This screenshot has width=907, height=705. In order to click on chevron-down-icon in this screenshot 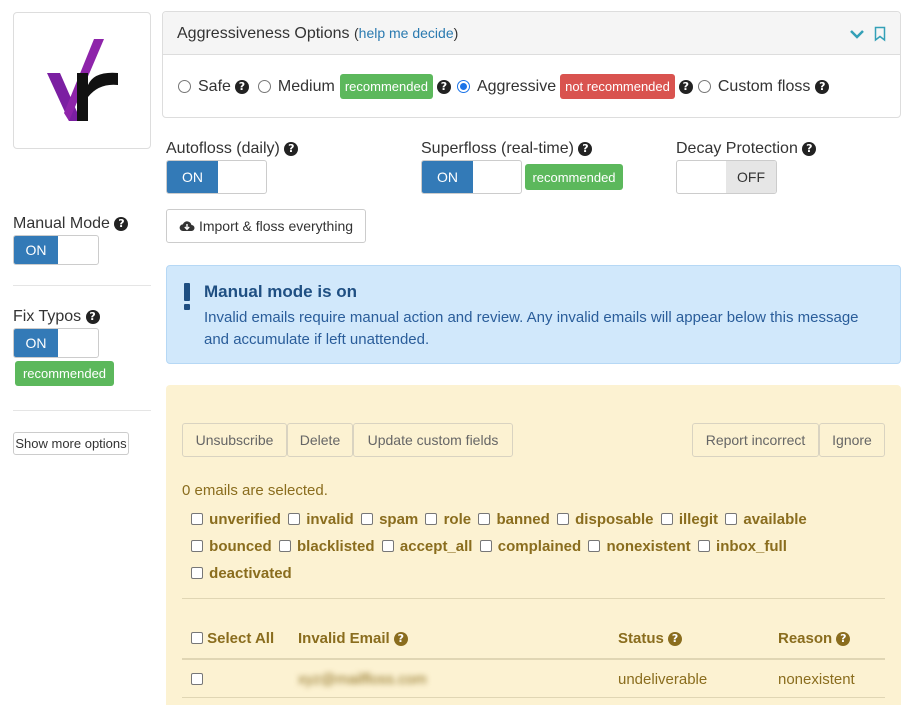, I will do `click(857, 34)`.